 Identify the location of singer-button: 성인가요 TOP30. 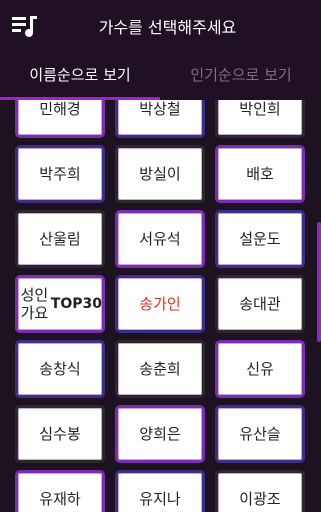
(60, 304).